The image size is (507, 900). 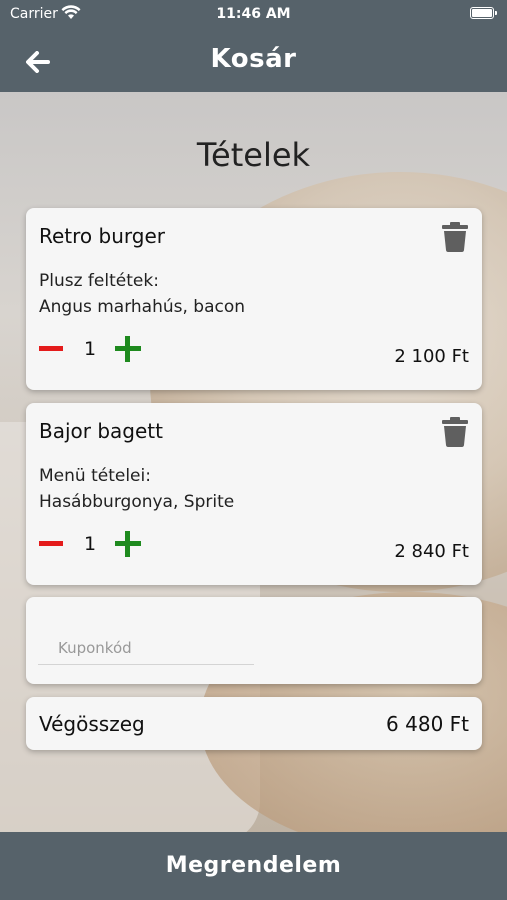 What do you see at coordinates (142, 307) in the screenshot?
I see `item-extras-value: Angus marhahús, bacon` at bounding box center [142, 307].